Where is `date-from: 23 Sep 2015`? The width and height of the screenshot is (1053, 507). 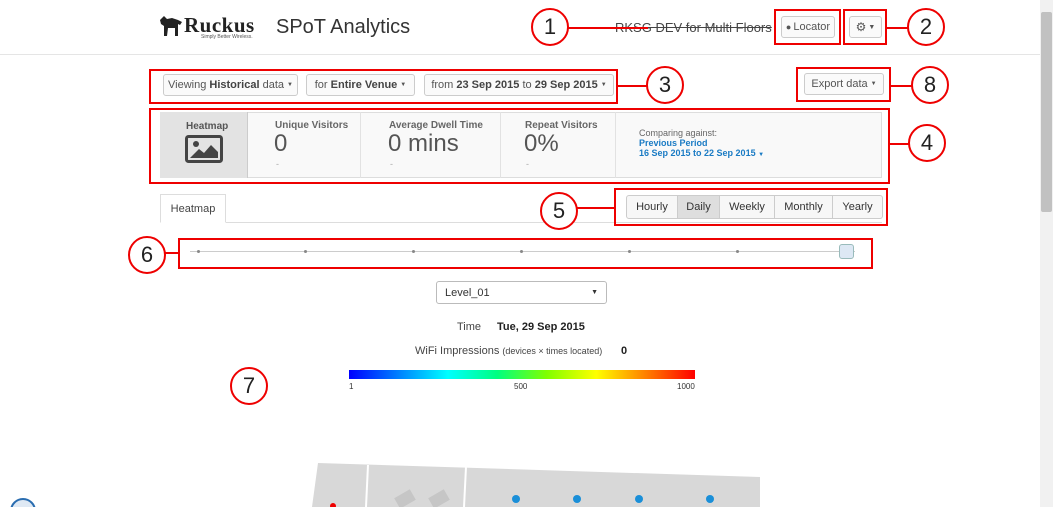 date-from: 23 Sep 2015 is located at coordinates (488, 85).